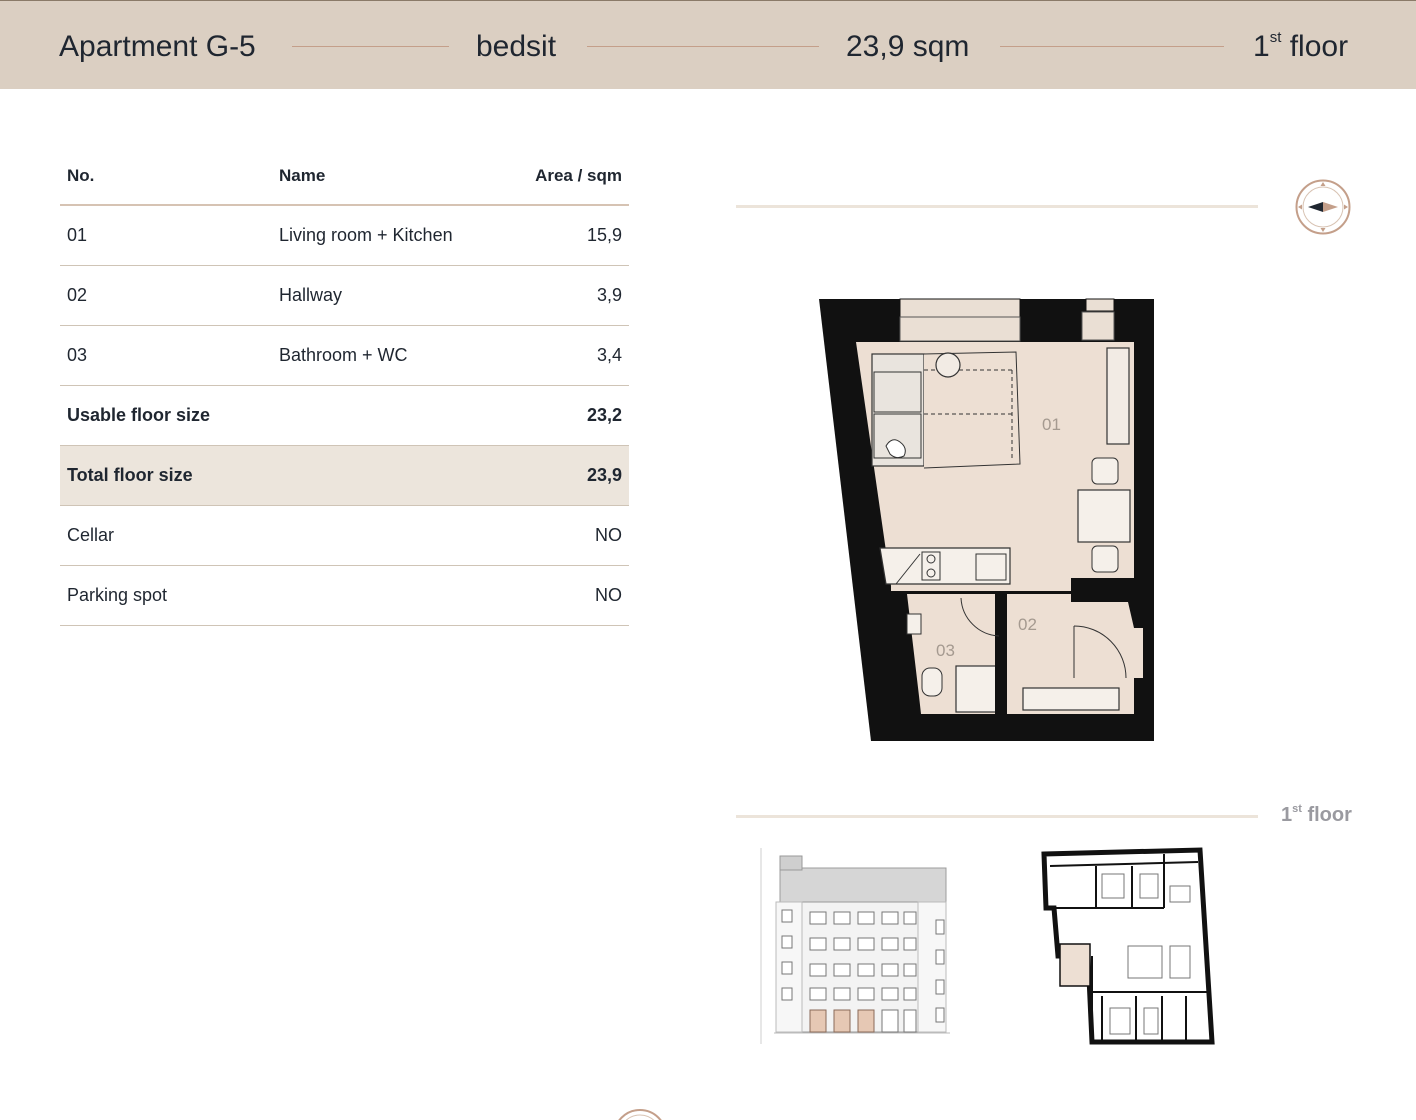  What do you see at coordinates (945, 650) in the screenshot?
I see `room-03-label: 03` at bounding box center [945, 650].